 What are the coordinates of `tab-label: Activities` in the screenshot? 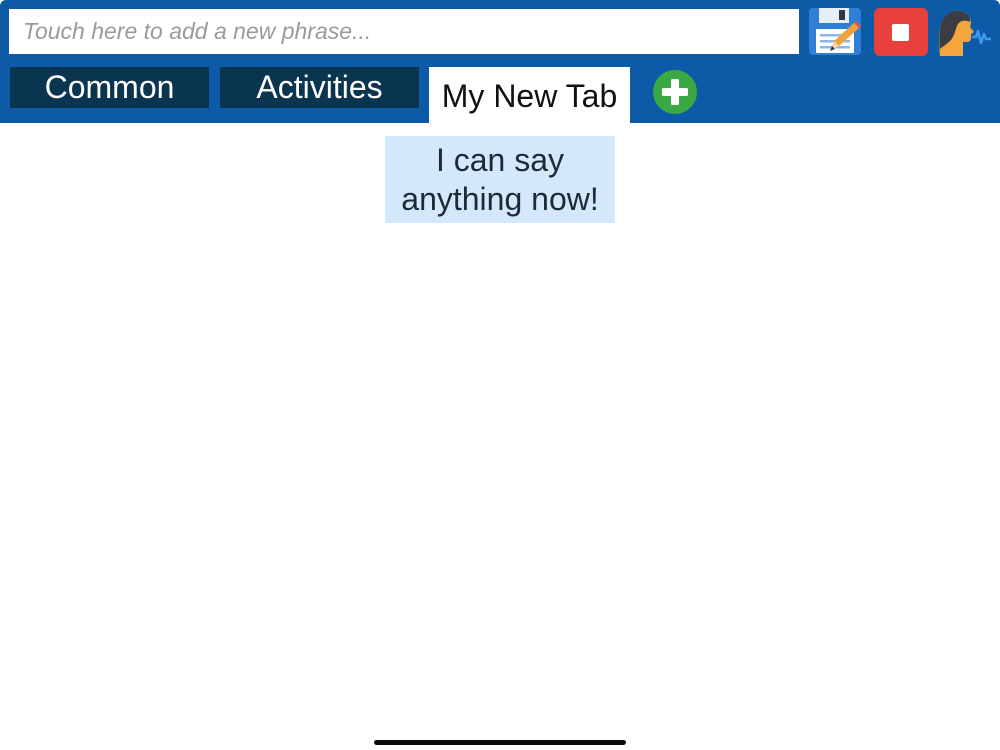 It's located at (319, 87).